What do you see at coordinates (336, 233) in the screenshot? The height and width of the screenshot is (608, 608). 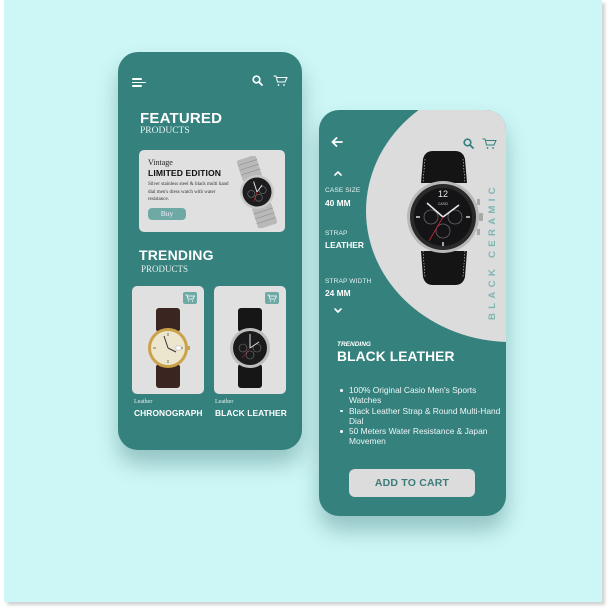 I see `spec-label-strap: STRAP` at bounding box center [336, 233].